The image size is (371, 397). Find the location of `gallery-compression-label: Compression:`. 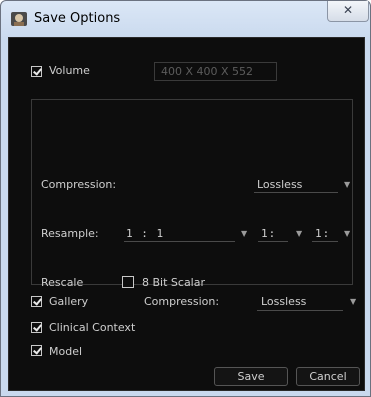

gallery-compression-label: Compression: is located at coordinates (182, 301).